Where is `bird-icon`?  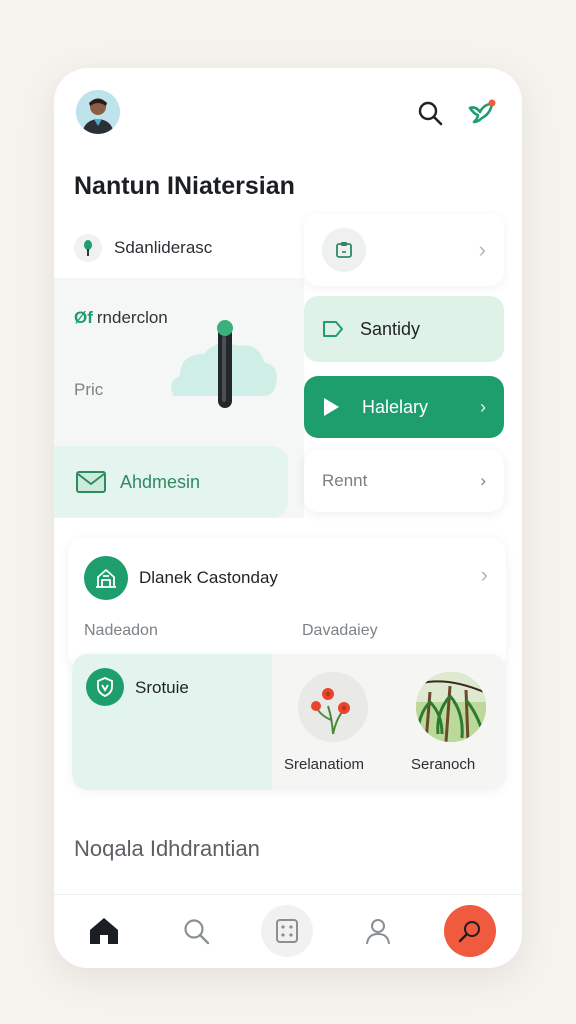 bird-icon is located at coordinates (481, 113).